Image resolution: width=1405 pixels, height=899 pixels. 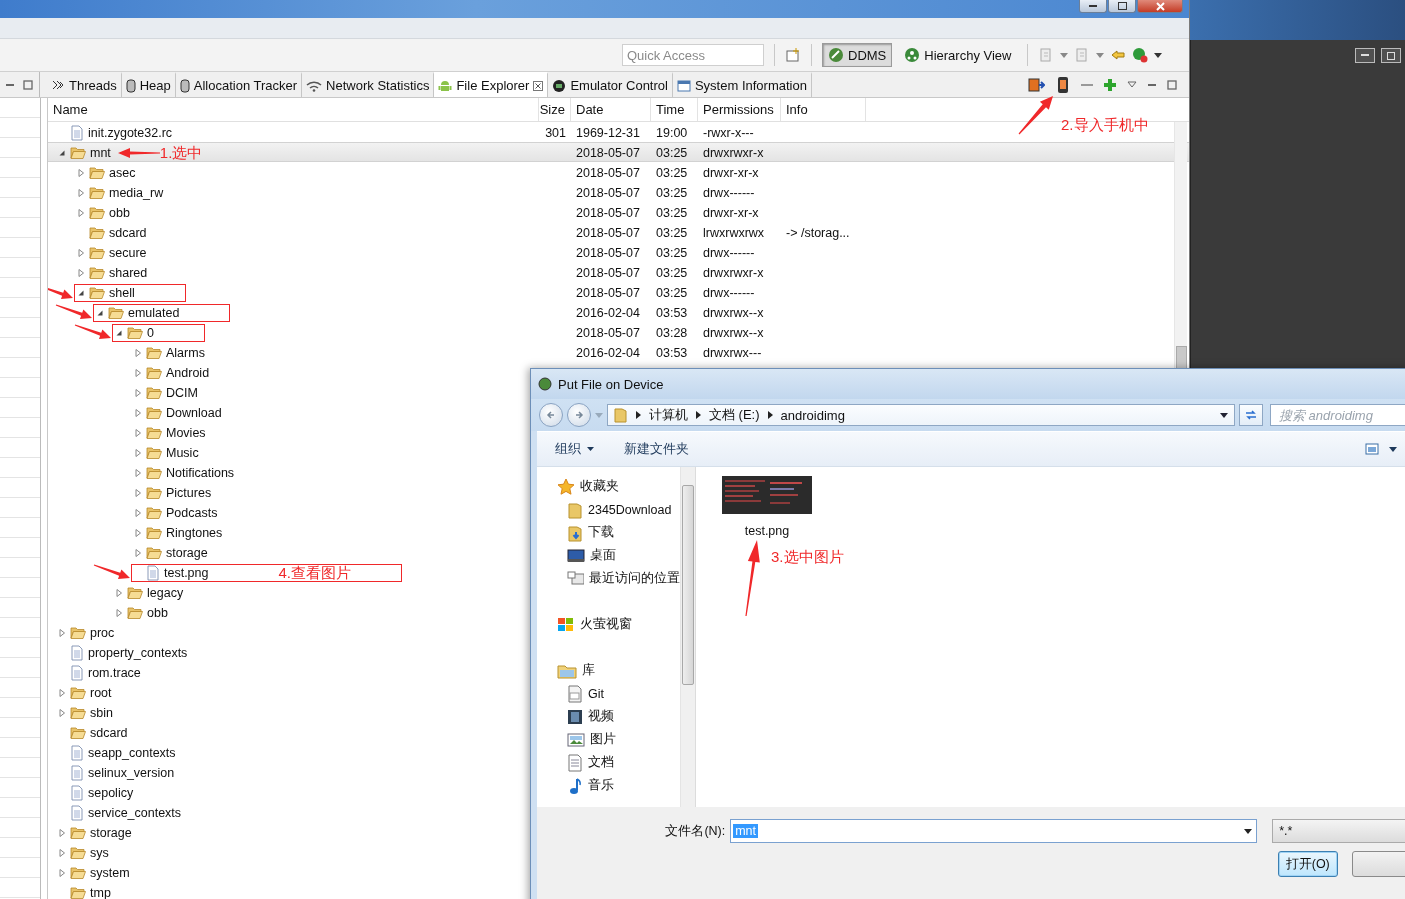 What do you see at coordinates (611, 109) in the screenshot?
I see `column-header: Date` at bounding box center [611, 109].